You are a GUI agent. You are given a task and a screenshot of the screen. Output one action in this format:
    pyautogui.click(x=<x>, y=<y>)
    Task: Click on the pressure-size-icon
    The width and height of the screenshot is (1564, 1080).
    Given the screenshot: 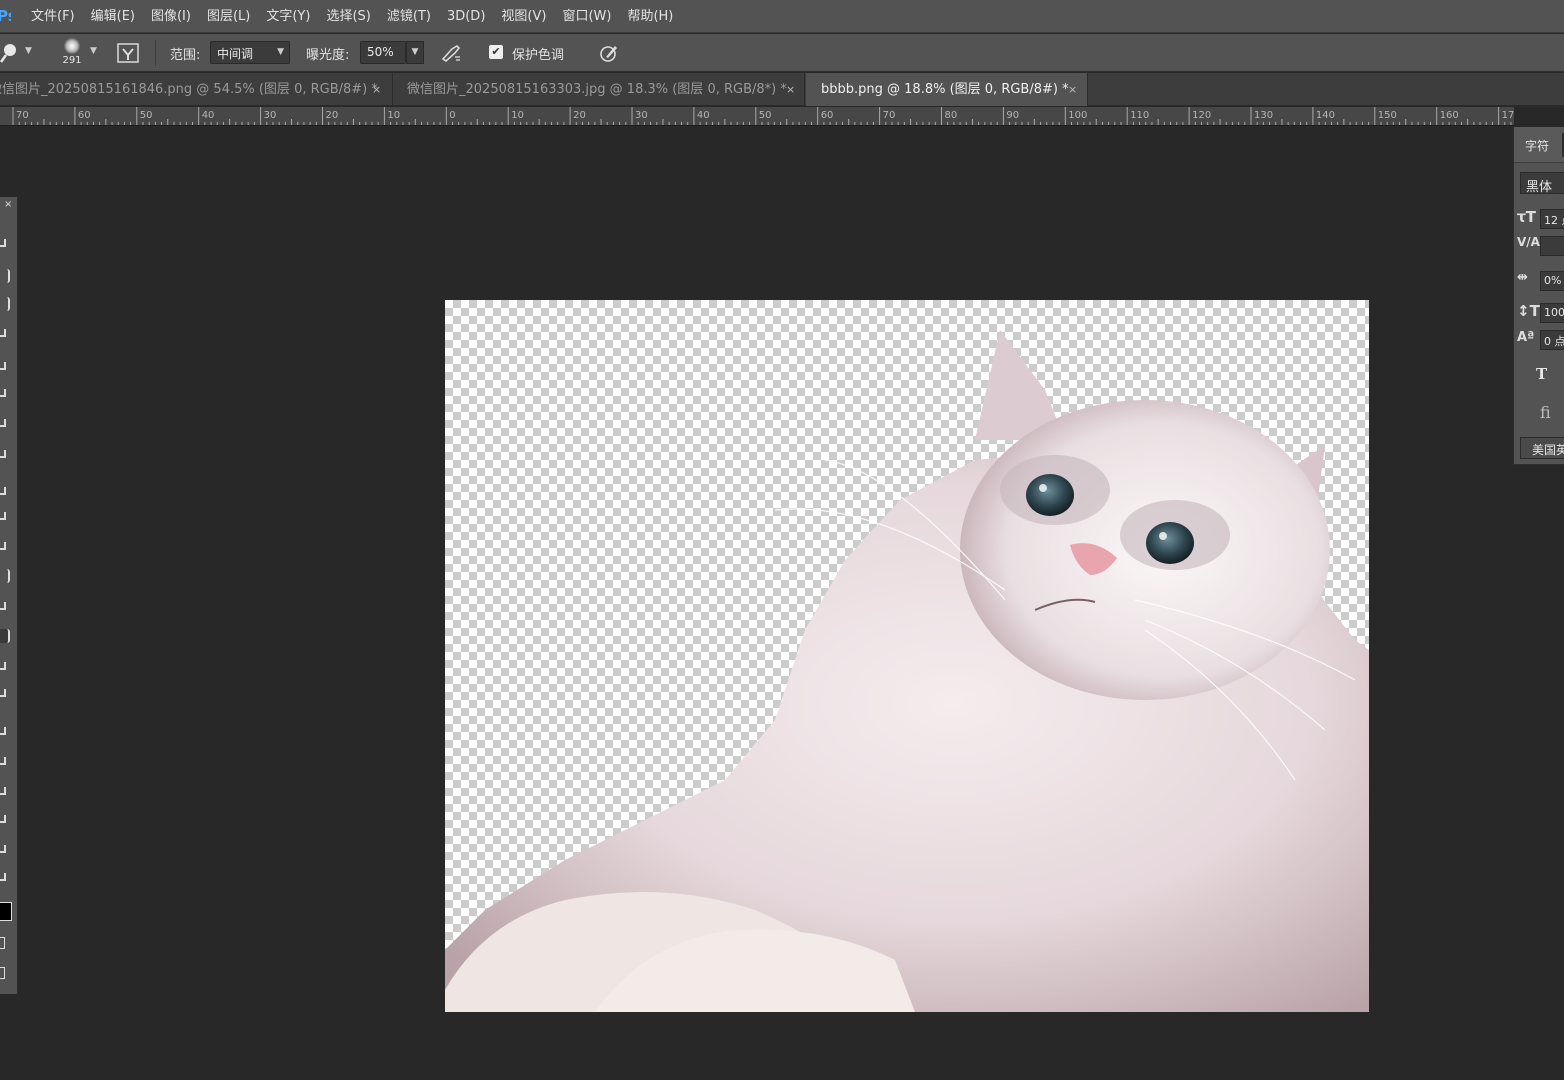 What is the action you would take?
    pyautogui.click(x=609, y=53)
    